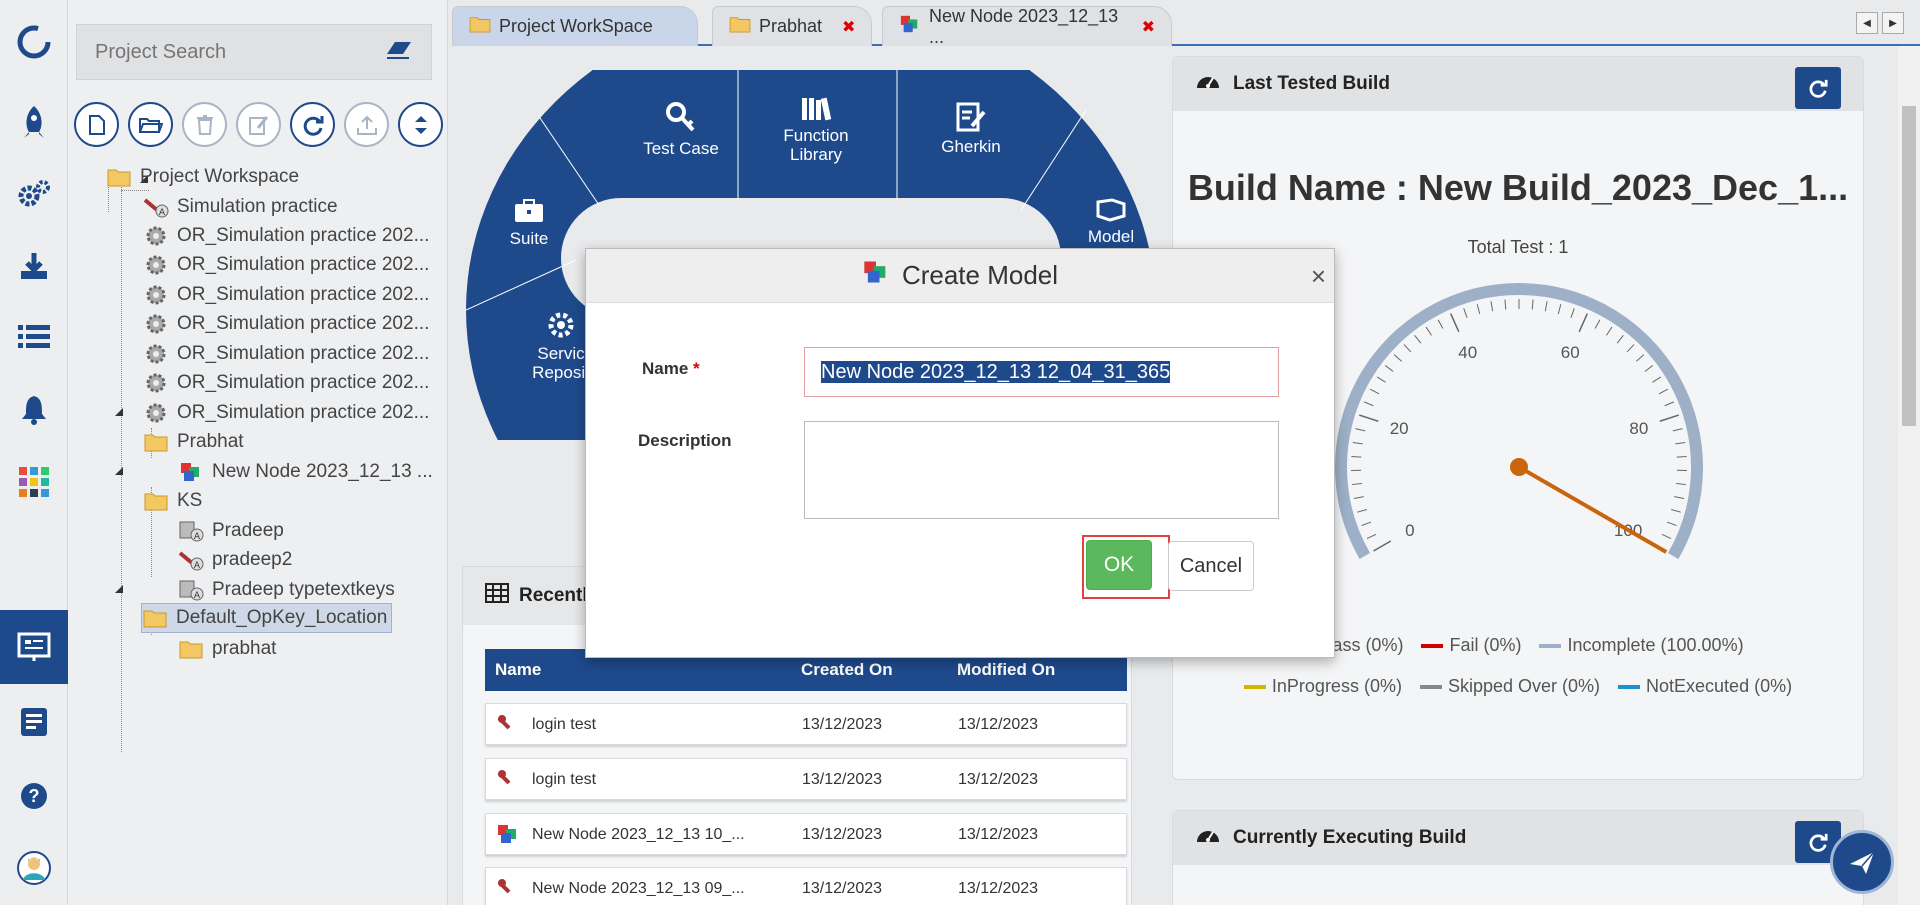 This screenshot has width=1920, height=905. Describe the element at coordinates (671, 368) in the screenshot. I see `name-label: Name *` at that location.